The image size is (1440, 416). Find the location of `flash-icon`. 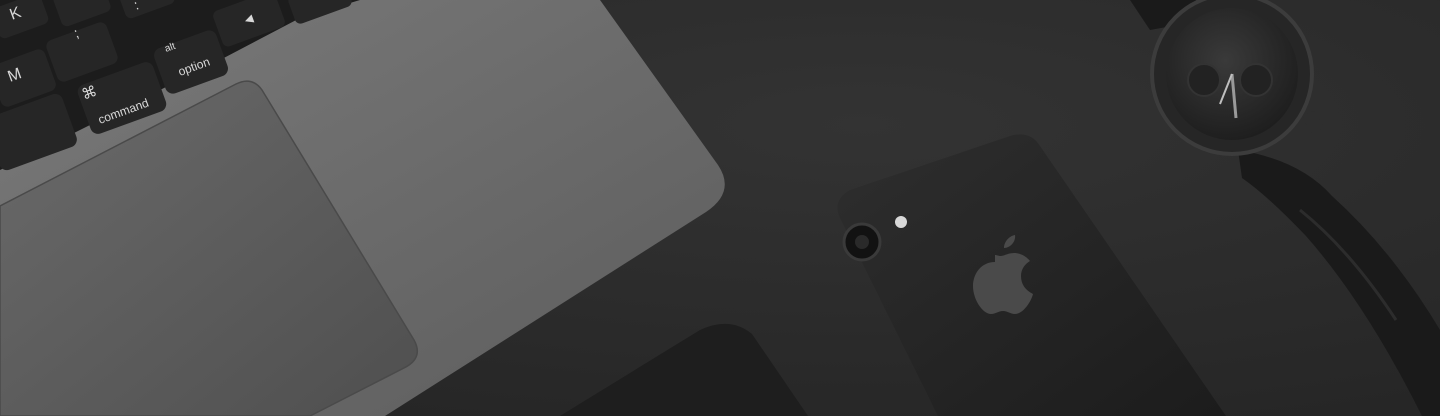

flash-icon is located at coordinates (901, 222).